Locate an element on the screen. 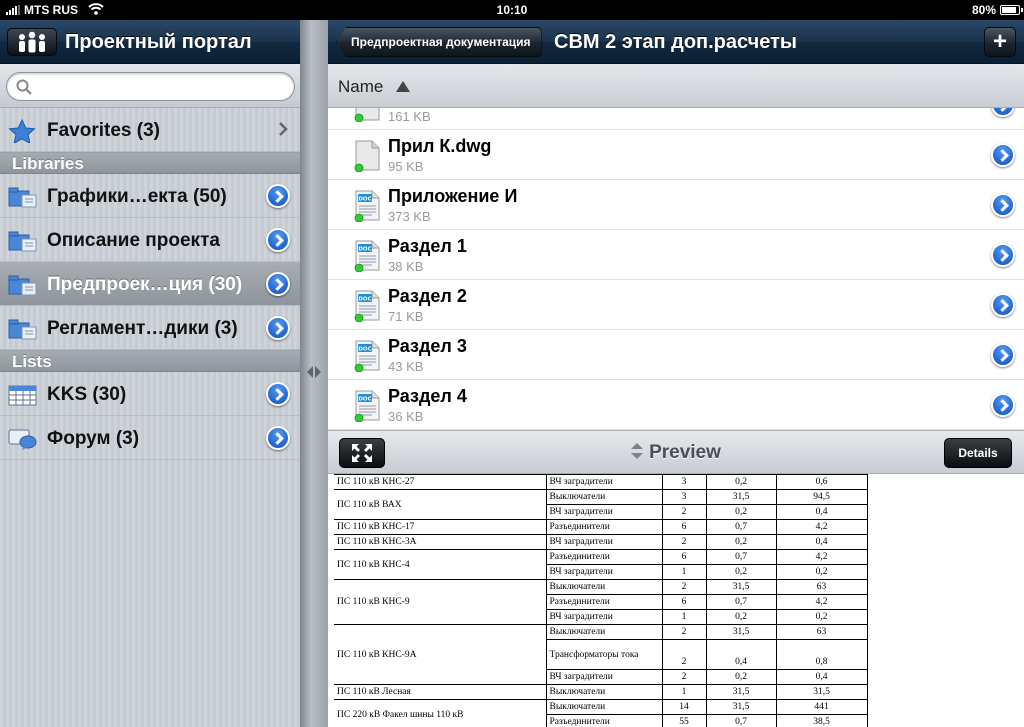 The width and height of the screenshot is (1024, 727). library-label: Описание проекта is located at coordinates (133, 240).